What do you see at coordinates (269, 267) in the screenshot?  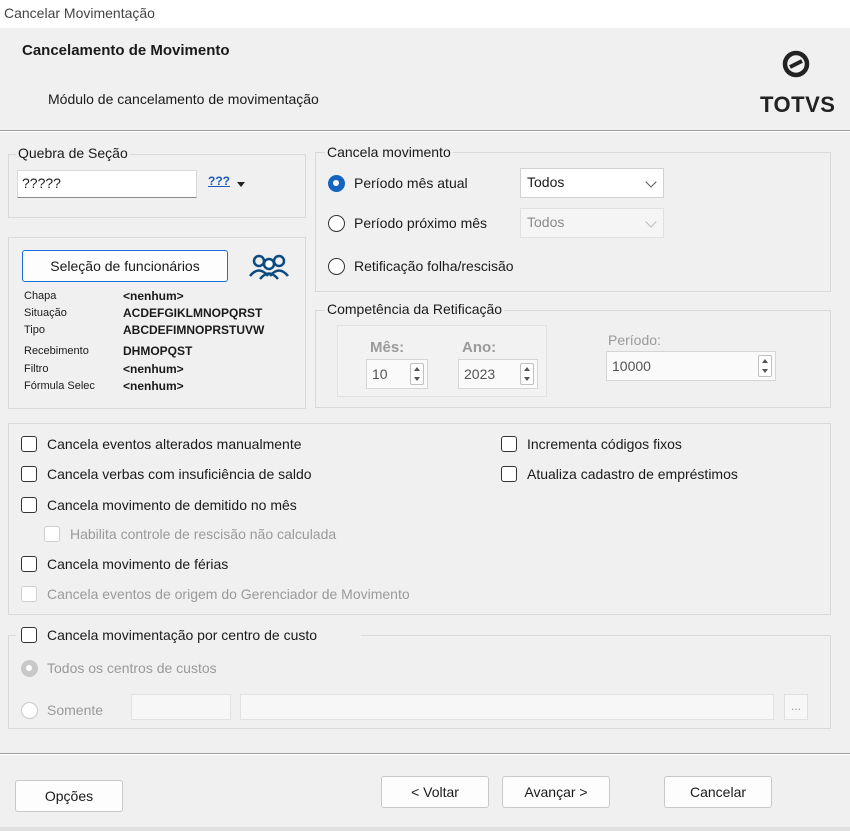 I see `users-group-icon` at bounding box center [269, 267].